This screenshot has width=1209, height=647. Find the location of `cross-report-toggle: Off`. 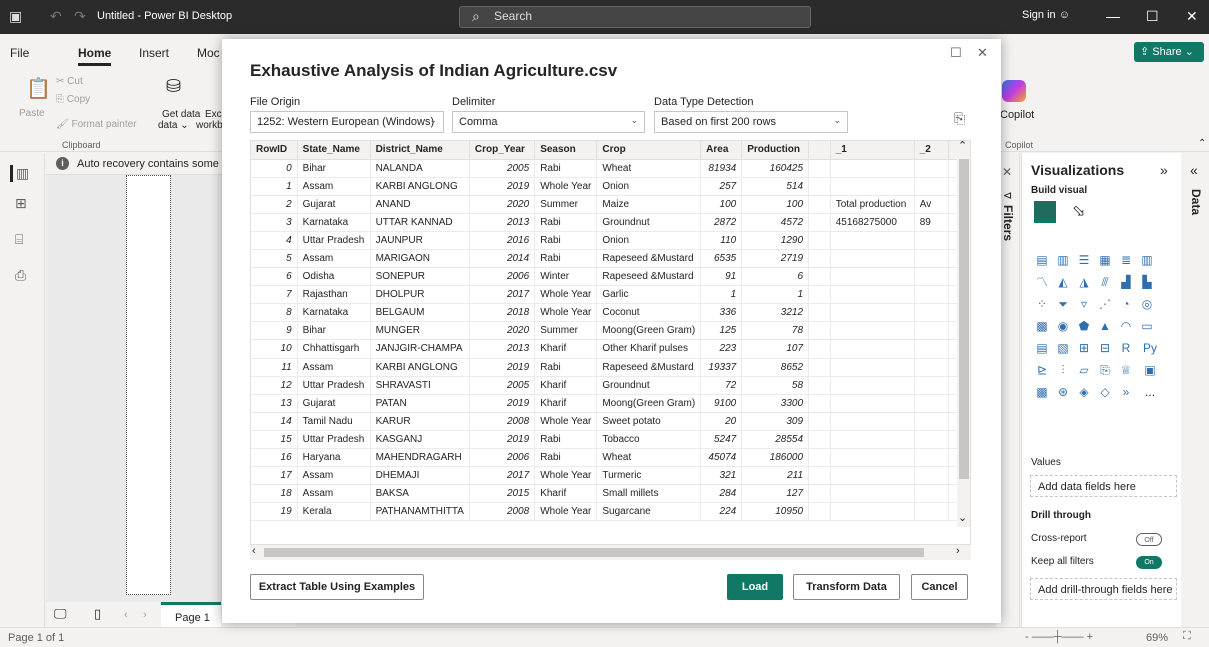

cross-report-toggle: Off is located at coordinates (1149, 539).